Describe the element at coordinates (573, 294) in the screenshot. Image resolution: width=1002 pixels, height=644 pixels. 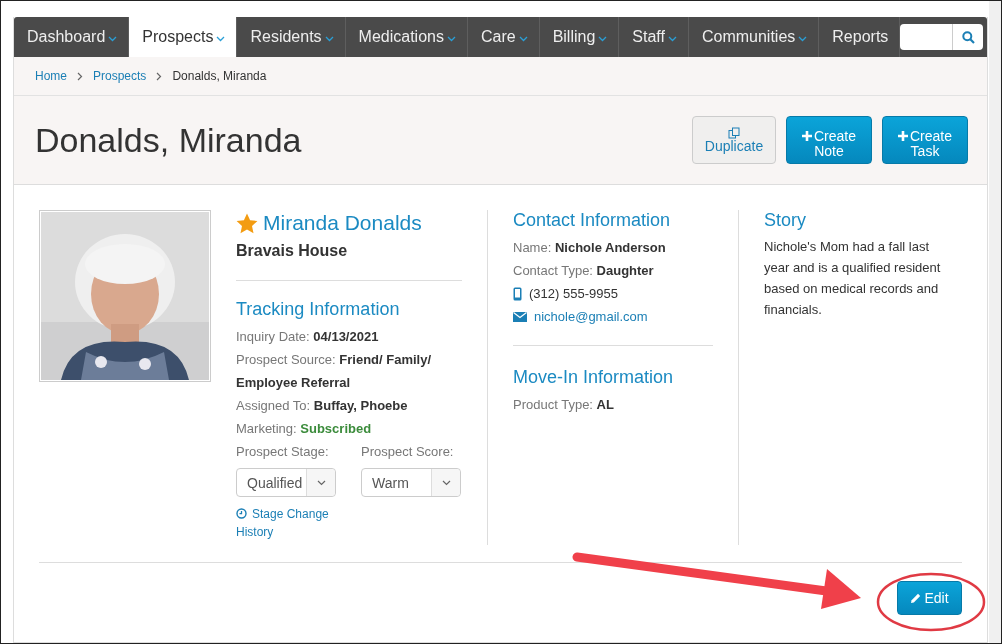
I see `phone-number: (312) 555-9955` at that location.